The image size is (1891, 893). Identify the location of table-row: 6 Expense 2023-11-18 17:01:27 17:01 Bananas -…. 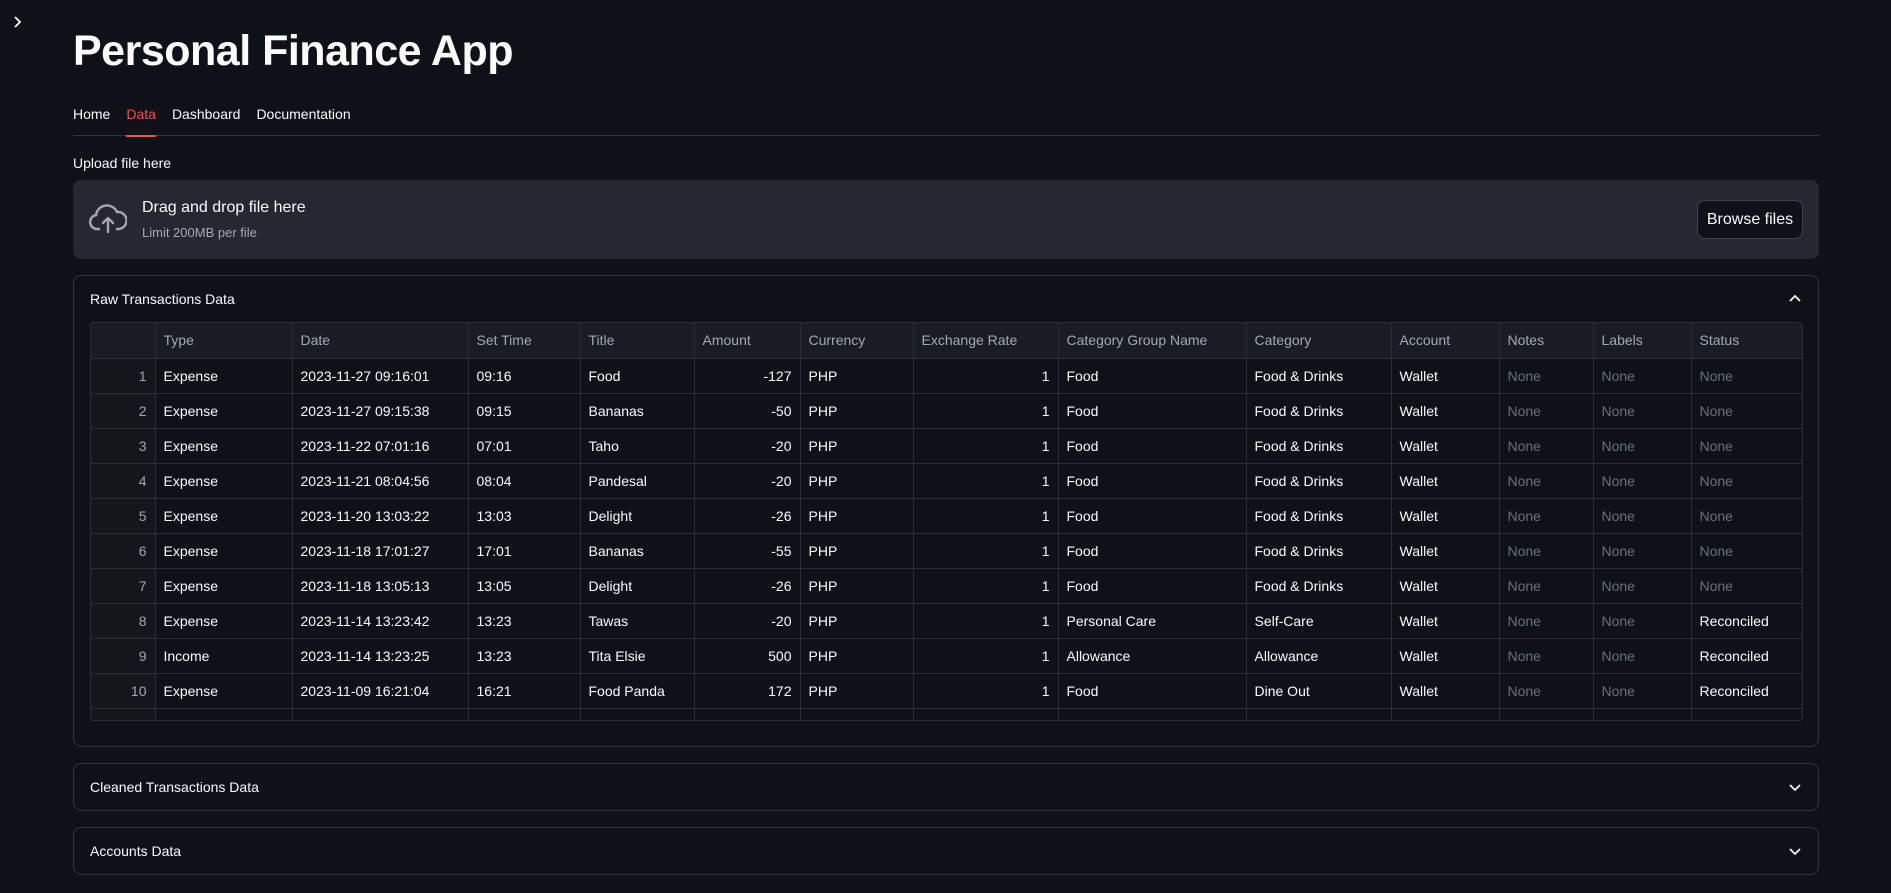
(946, 551).